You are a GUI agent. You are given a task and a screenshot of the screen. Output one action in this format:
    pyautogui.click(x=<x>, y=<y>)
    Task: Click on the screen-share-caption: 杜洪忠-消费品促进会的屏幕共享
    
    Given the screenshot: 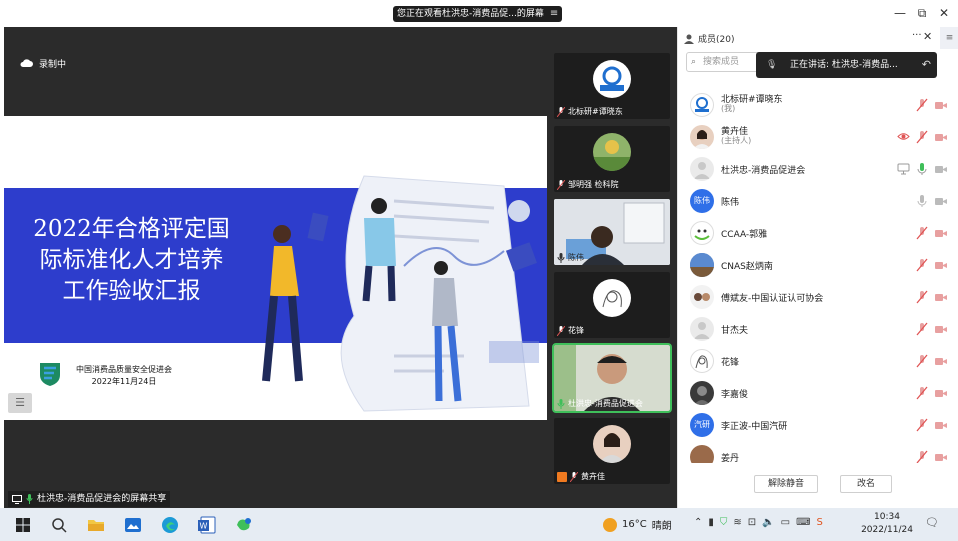 What is the action you would take?
    pyautogui.click(x=89, y=499)
    